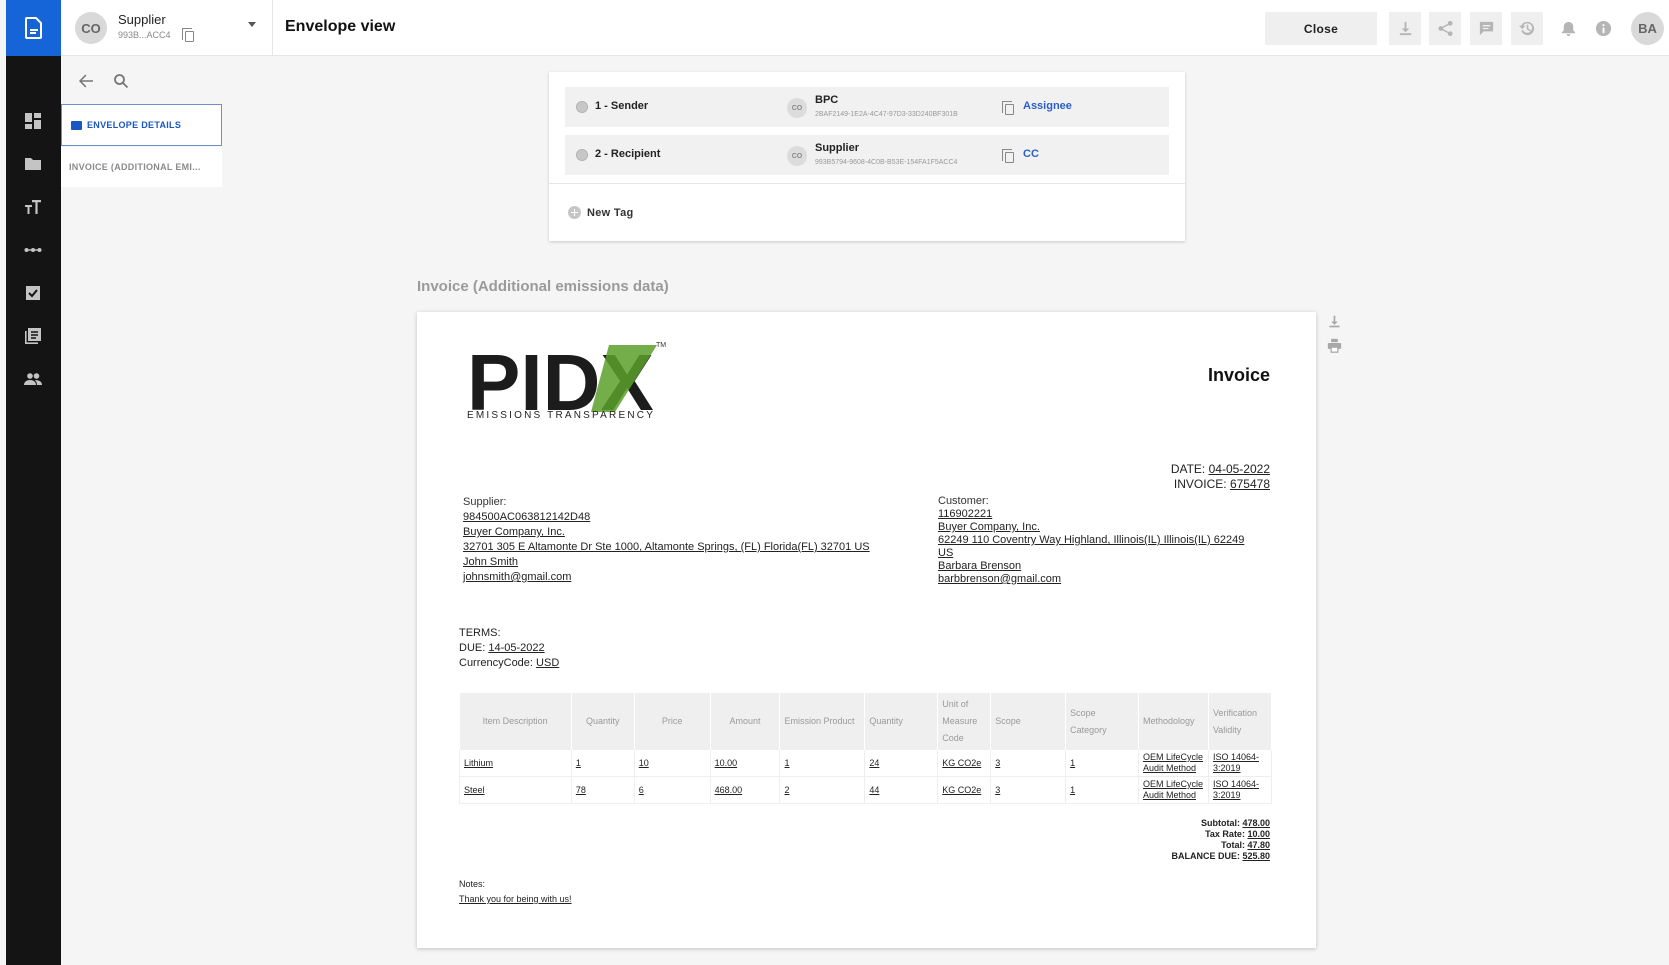 This screenshot has width=1669, height=965. I want to click on share-button, so click(1445, 28).